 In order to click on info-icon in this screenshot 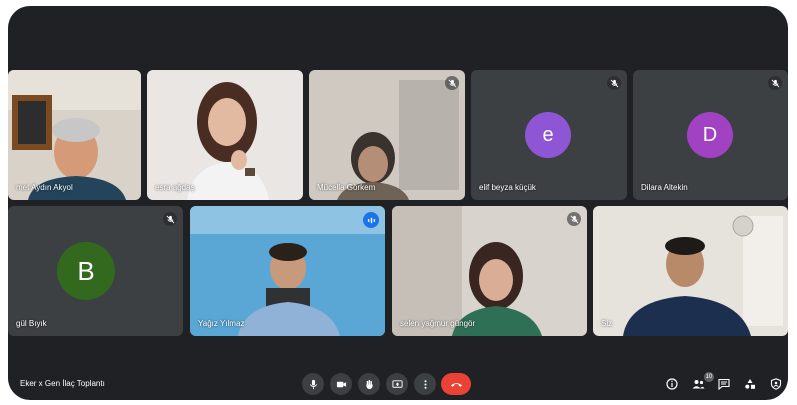, I will do `click(672, 384)`.